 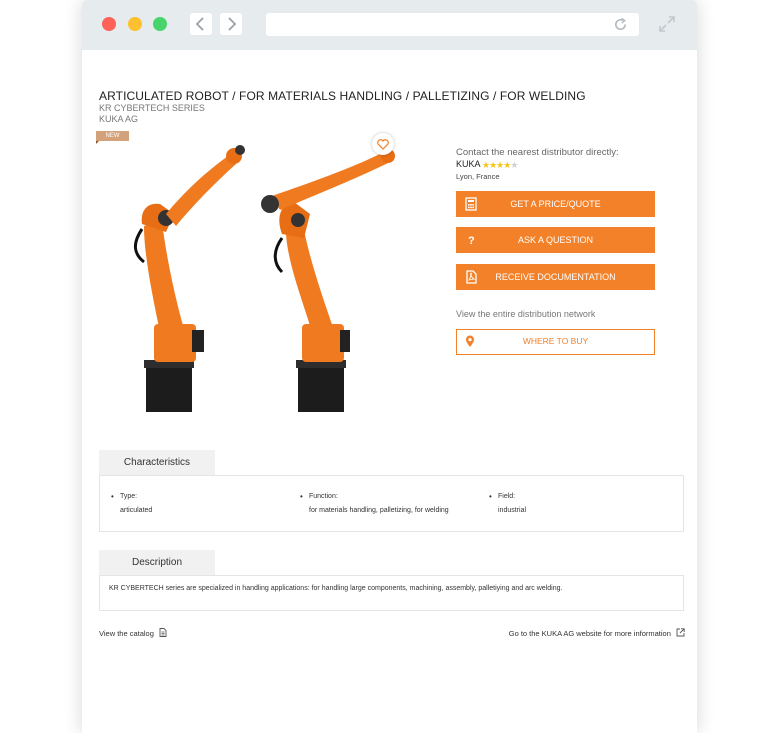 I want to click on close-window-button, so click(x=109, y=24).